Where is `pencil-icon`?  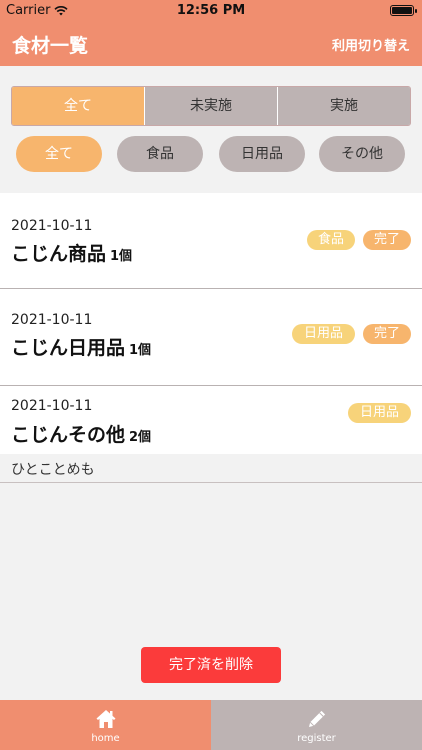
pencil-icon is located at coordinates (316, 718).